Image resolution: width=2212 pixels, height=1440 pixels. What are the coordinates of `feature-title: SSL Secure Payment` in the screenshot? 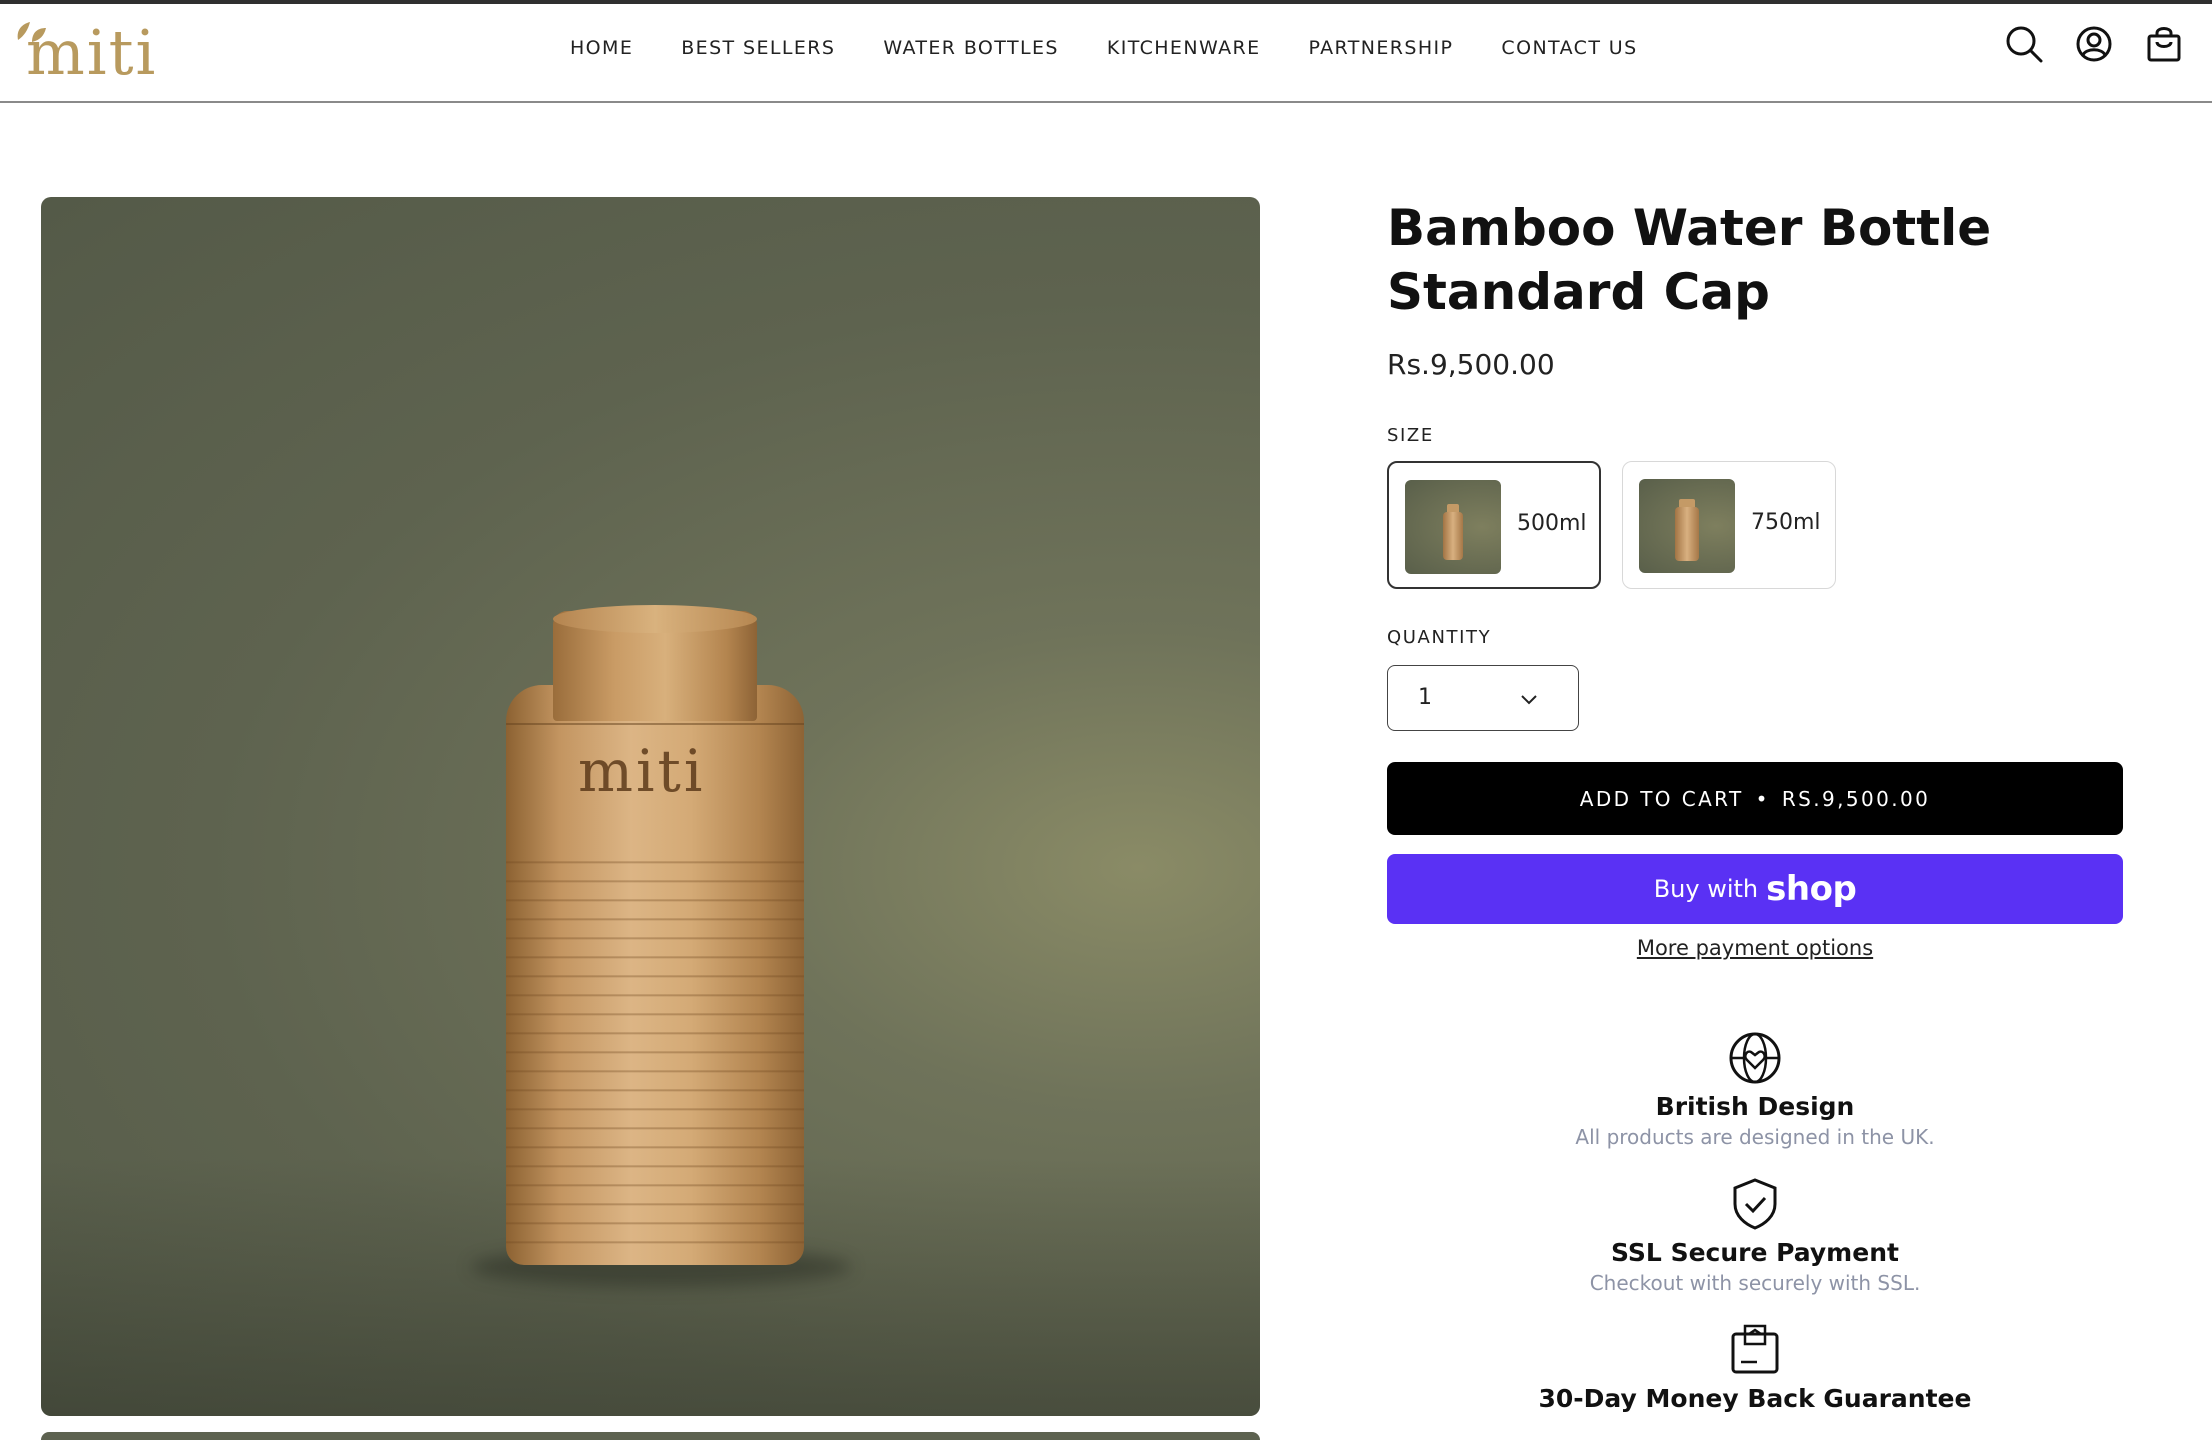 It's located at (1755, 1252).